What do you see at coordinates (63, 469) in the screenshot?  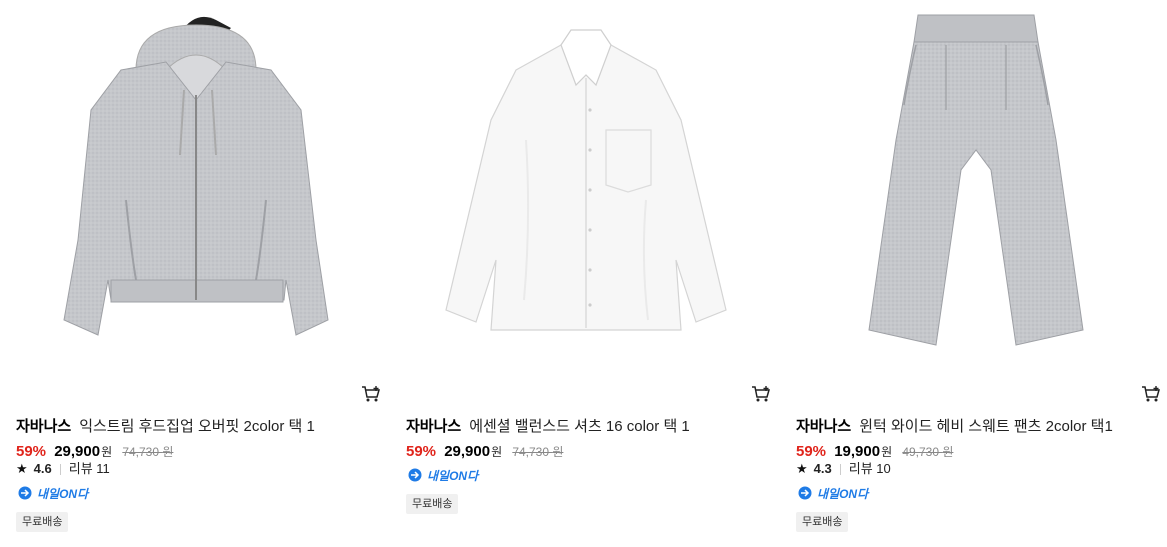 I see `rating-row: ★ 4.6 리뷰 11` at bounding box center [63, 469].